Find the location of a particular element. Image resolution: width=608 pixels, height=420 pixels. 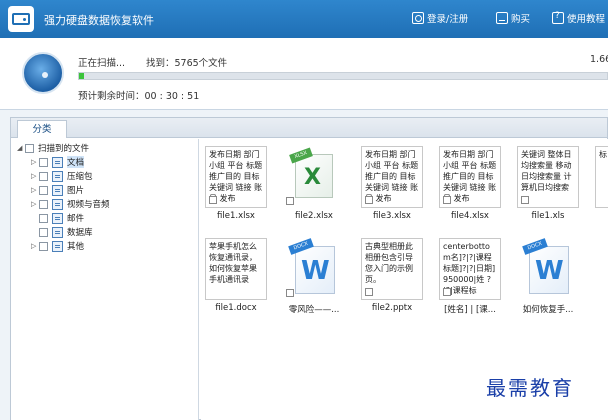

file-item: 古典型相册此相册包含引导您入门的示例页。 file2.pptx is located at coordinates (392, 276).